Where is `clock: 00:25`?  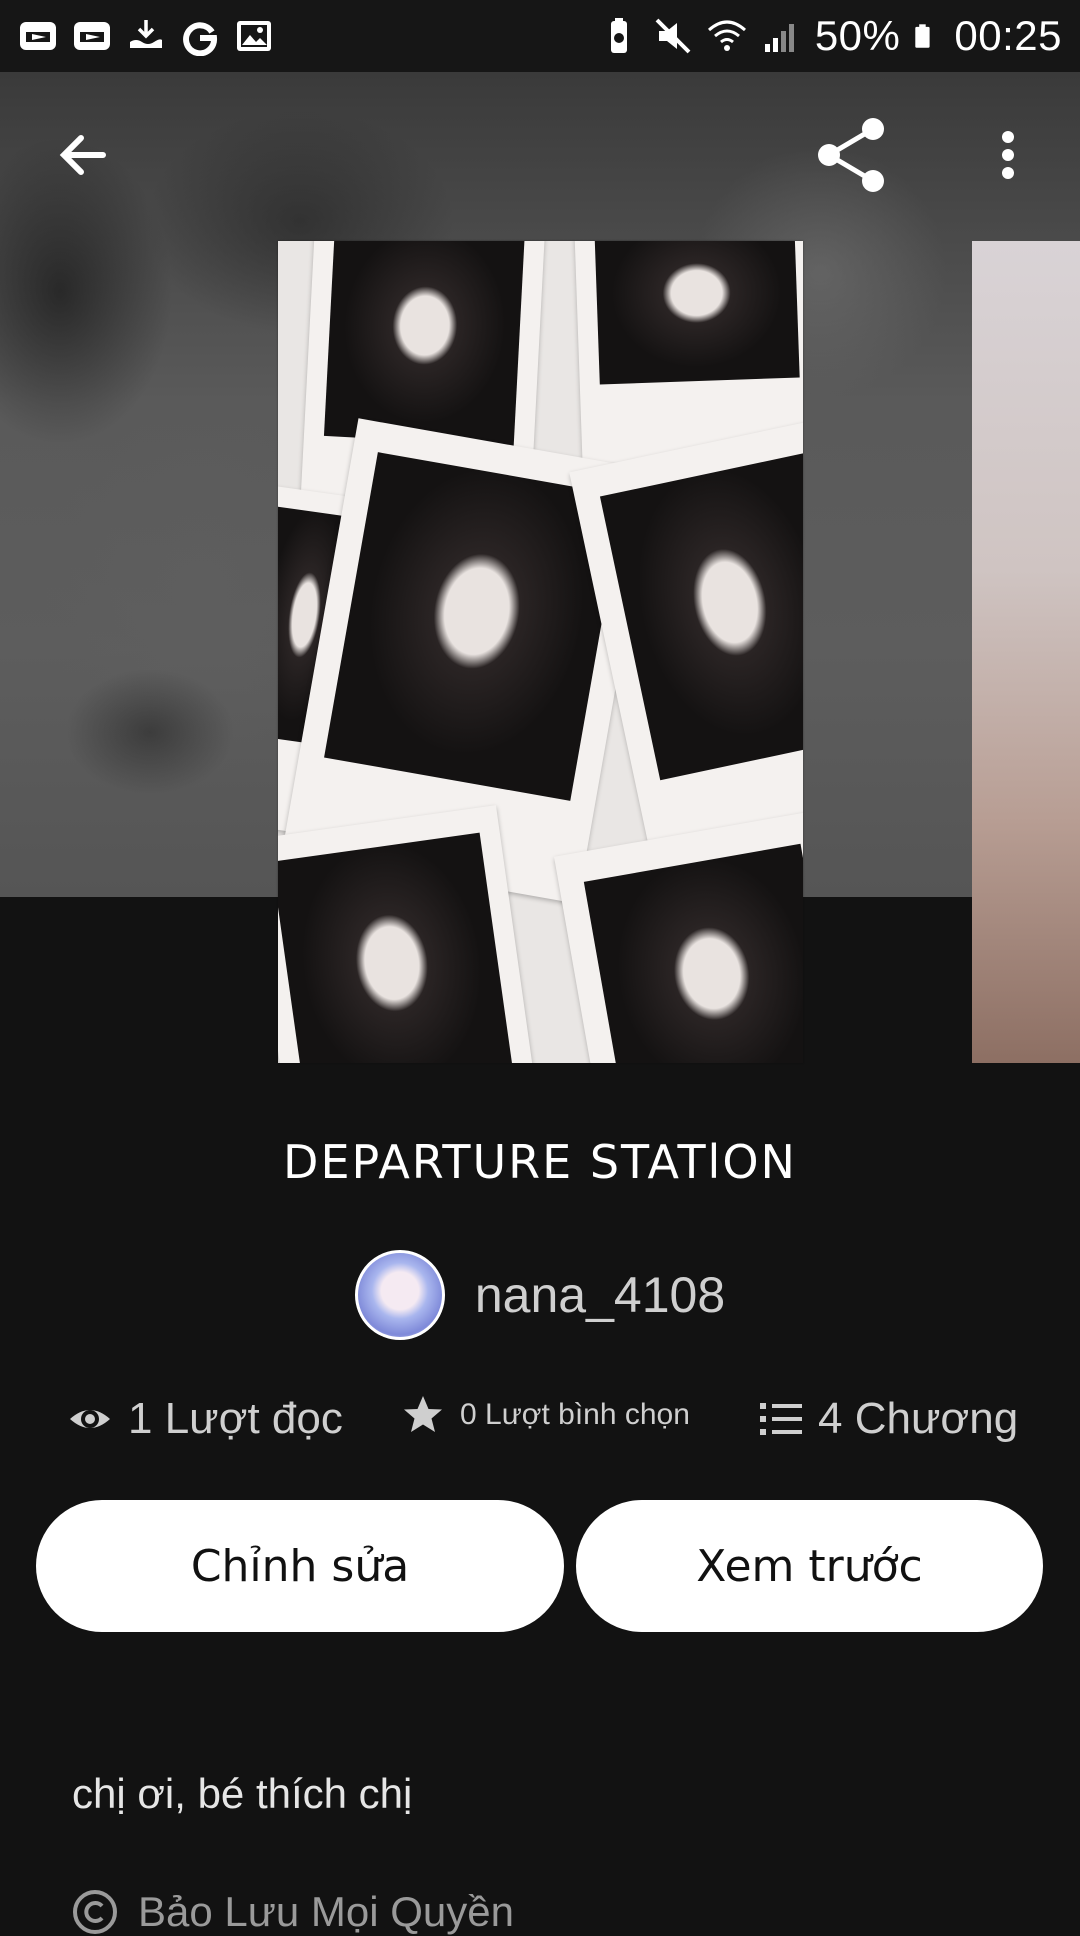 clock: 00:25 is located at coordinates (1008, 35).